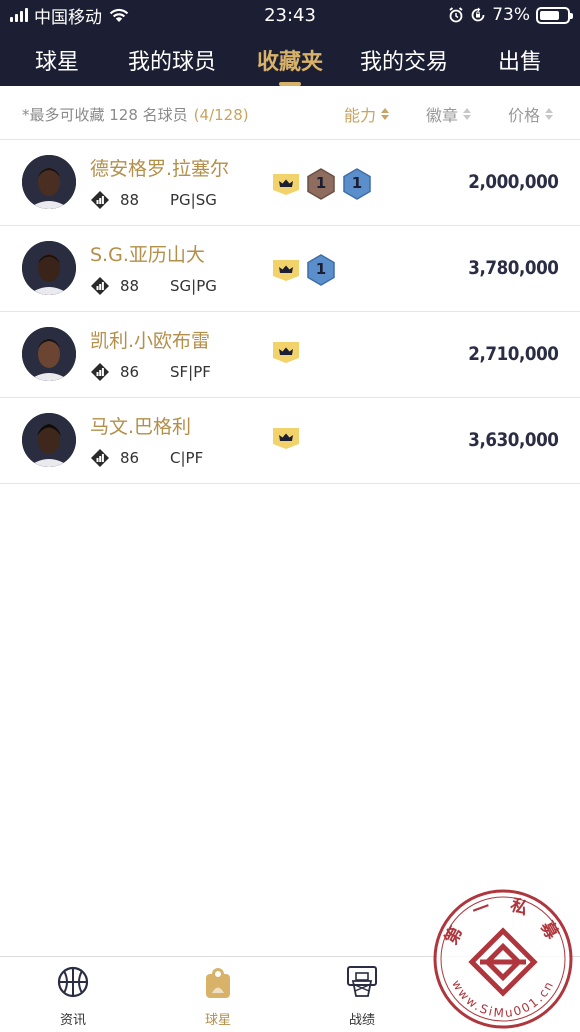 The image size is (580, 1032). I want to click on nav-news: 资讯, so click(73, 996).